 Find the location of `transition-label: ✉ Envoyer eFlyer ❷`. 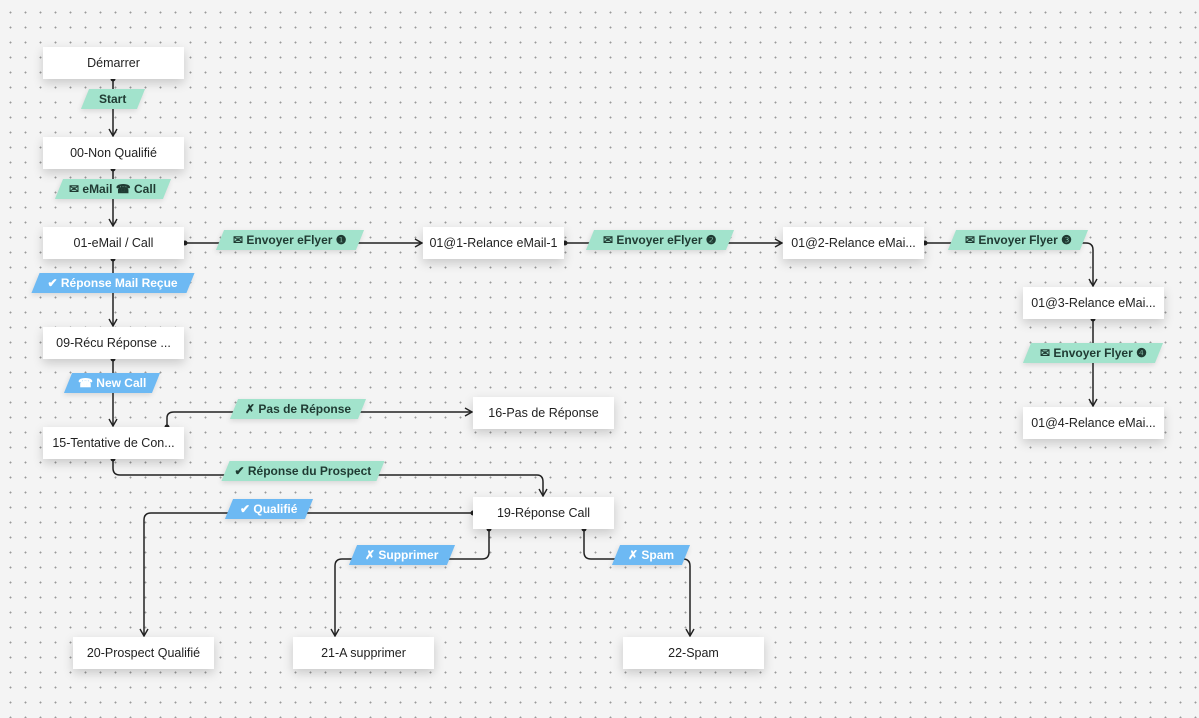

transition-label: ✉ Envoyer eFlyer ❷ is located at coordinates (660, 240).